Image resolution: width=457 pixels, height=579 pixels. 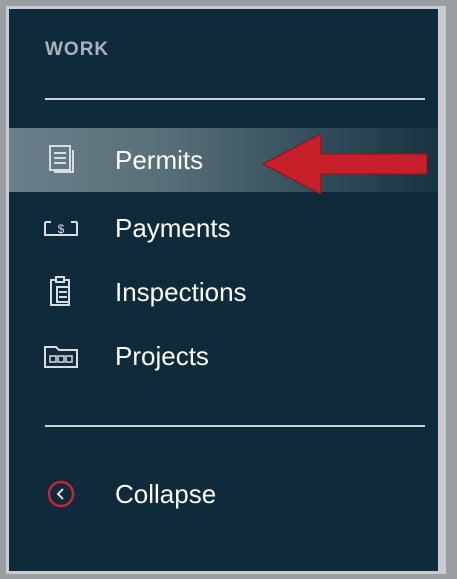 What do you see at coordinates (235, 426) in the screenshot?
I see `divider-bottom` at bounding box center [235, 426].